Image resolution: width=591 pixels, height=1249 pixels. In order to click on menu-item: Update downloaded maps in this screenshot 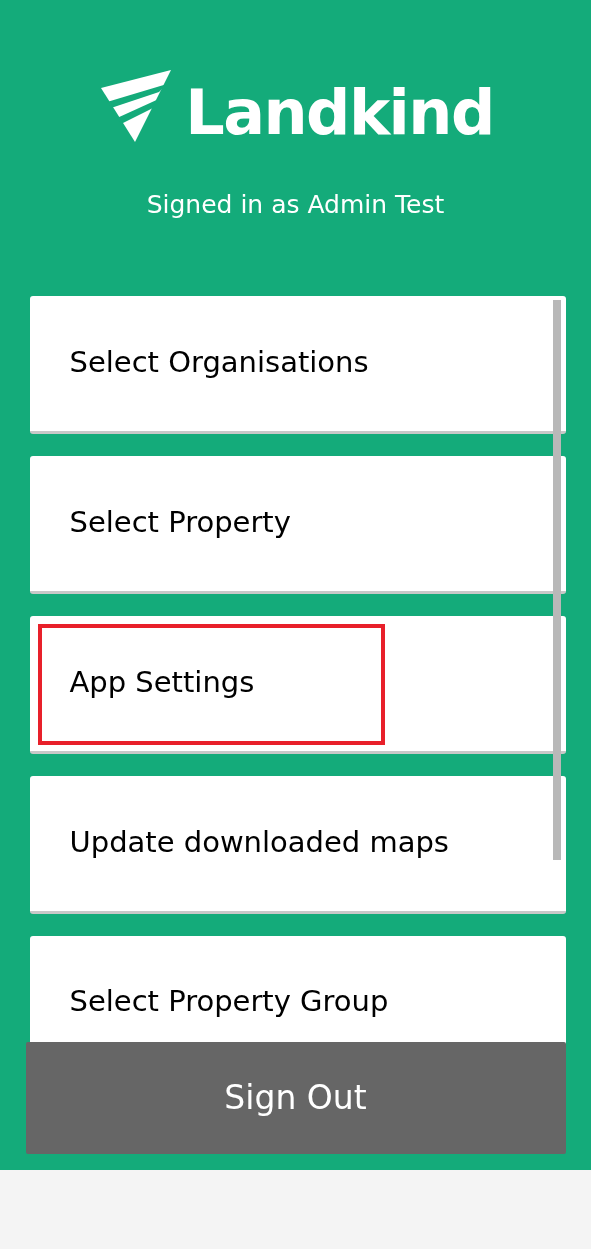, I will do `click(297, 844)`.